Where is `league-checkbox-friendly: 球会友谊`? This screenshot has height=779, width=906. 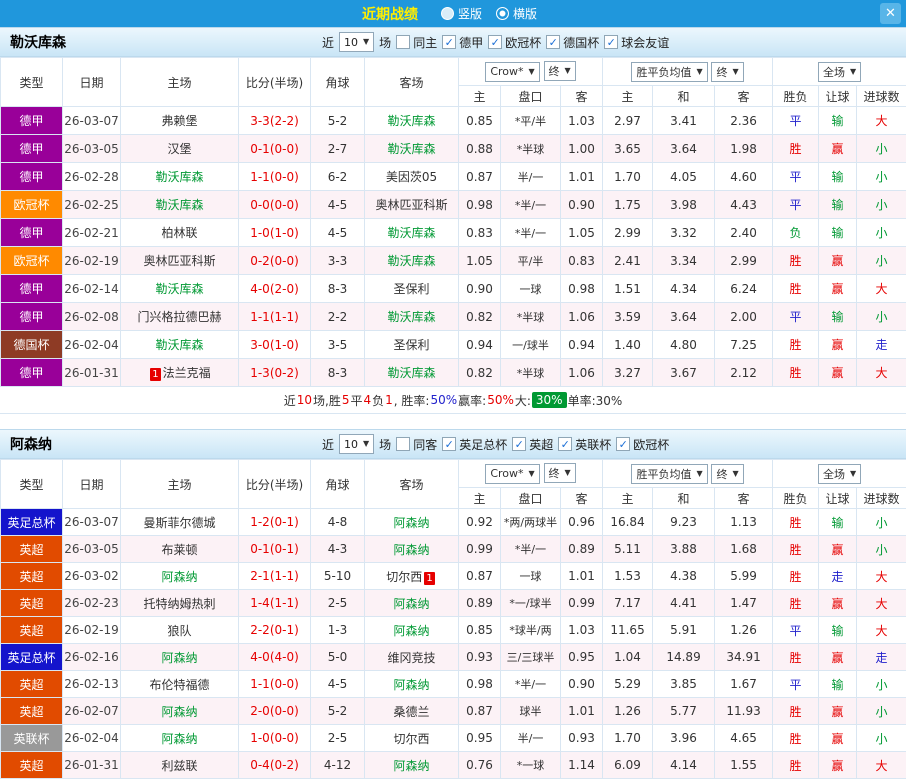
league-checkbox-friendly: 球会友谊 is located at coordinates (636, 42).